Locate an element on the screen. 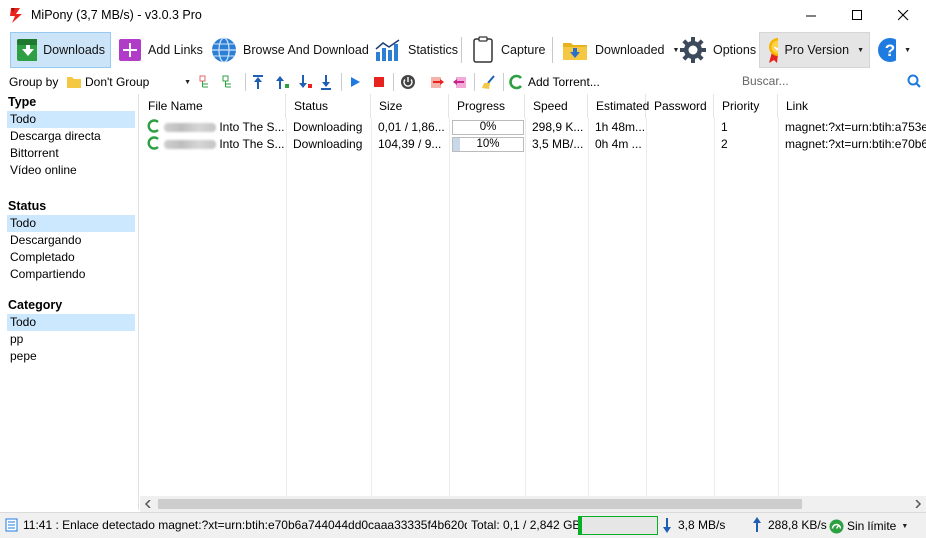  column-header-file-name: File Name is located at coordinates (213, 106).